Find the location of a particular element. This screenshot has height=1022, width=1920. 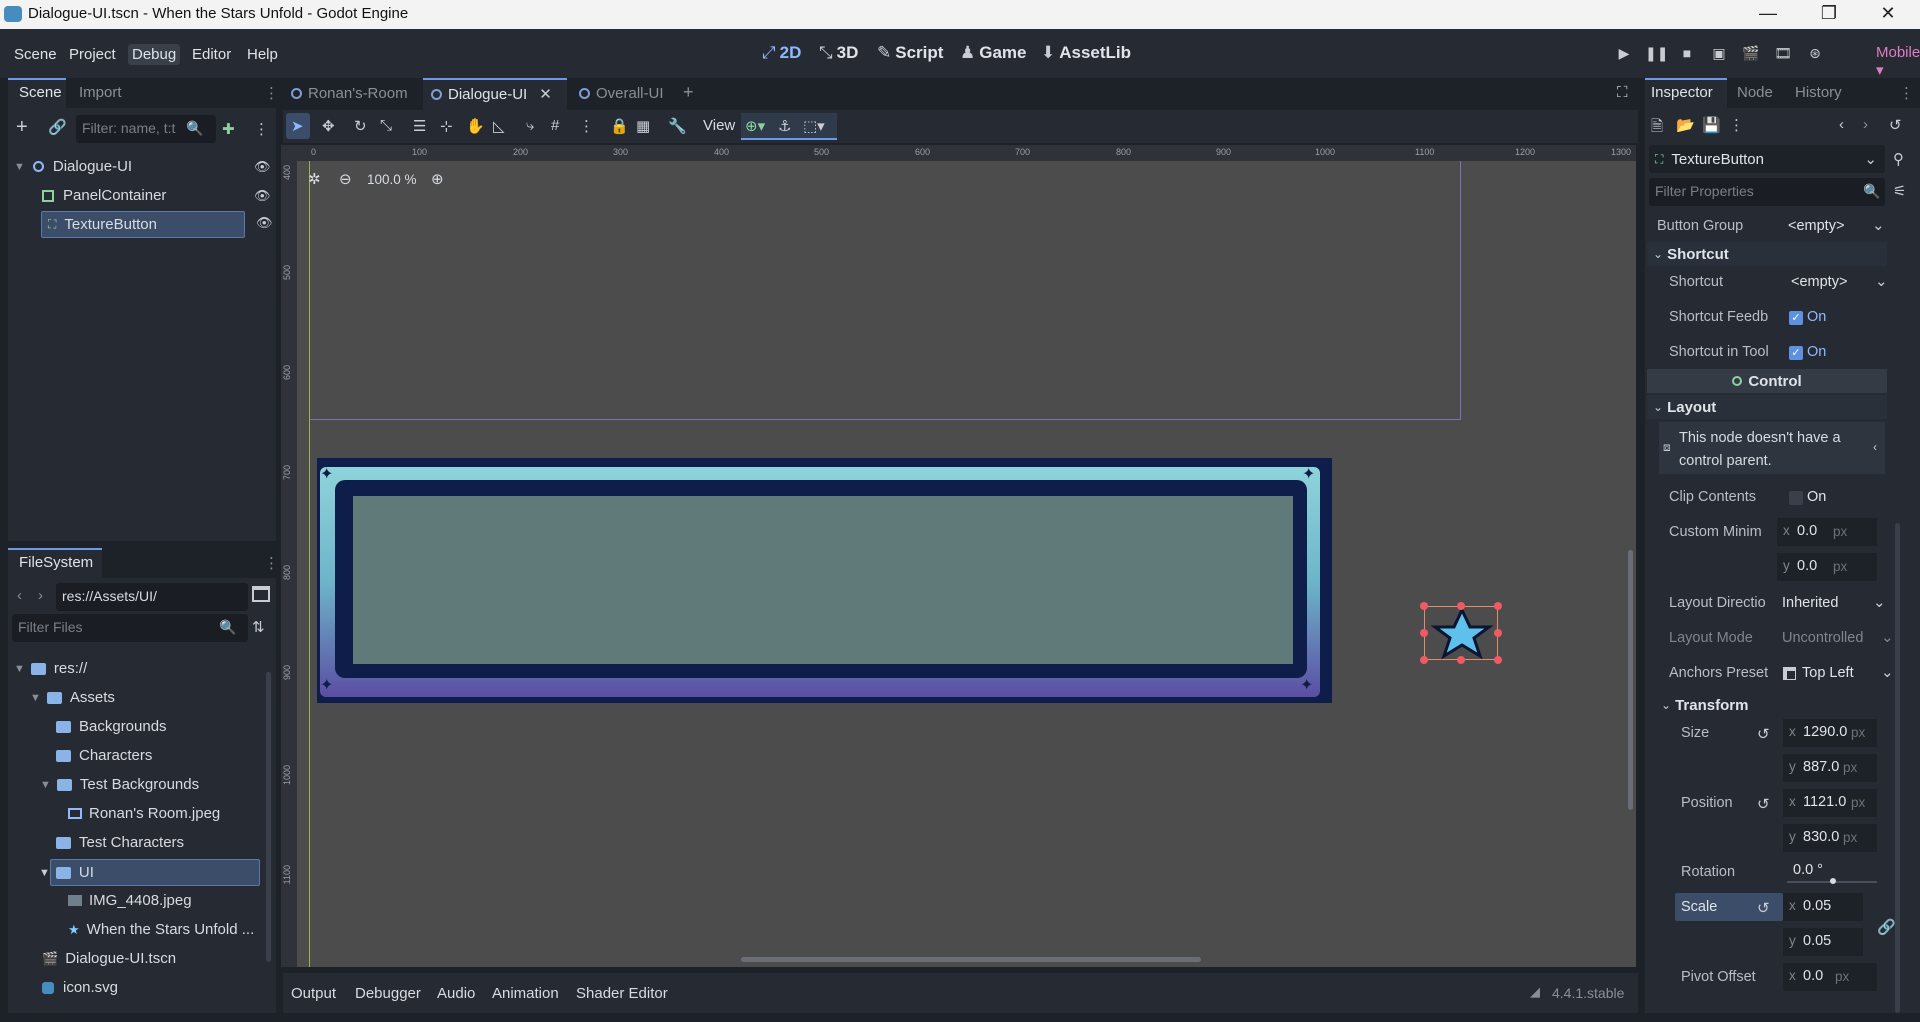

attach-script-icon: ✚ is located at coordinates (228, 129).